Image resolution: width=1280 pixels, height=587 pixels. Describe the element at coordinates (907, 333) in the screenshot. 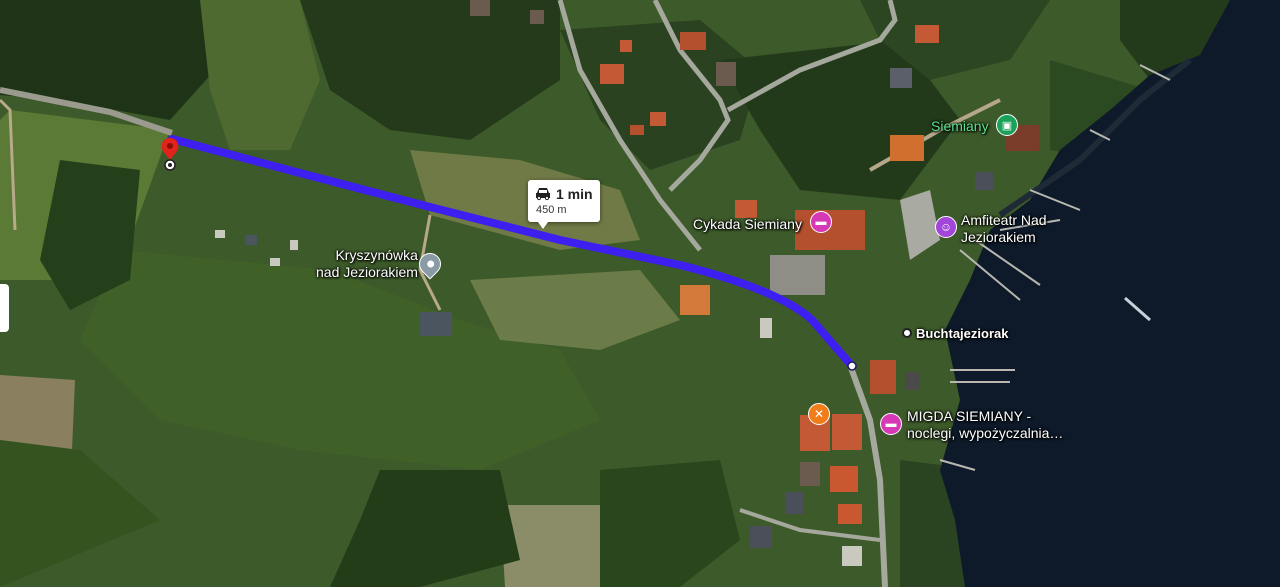

I see `dot-icon` at that location.